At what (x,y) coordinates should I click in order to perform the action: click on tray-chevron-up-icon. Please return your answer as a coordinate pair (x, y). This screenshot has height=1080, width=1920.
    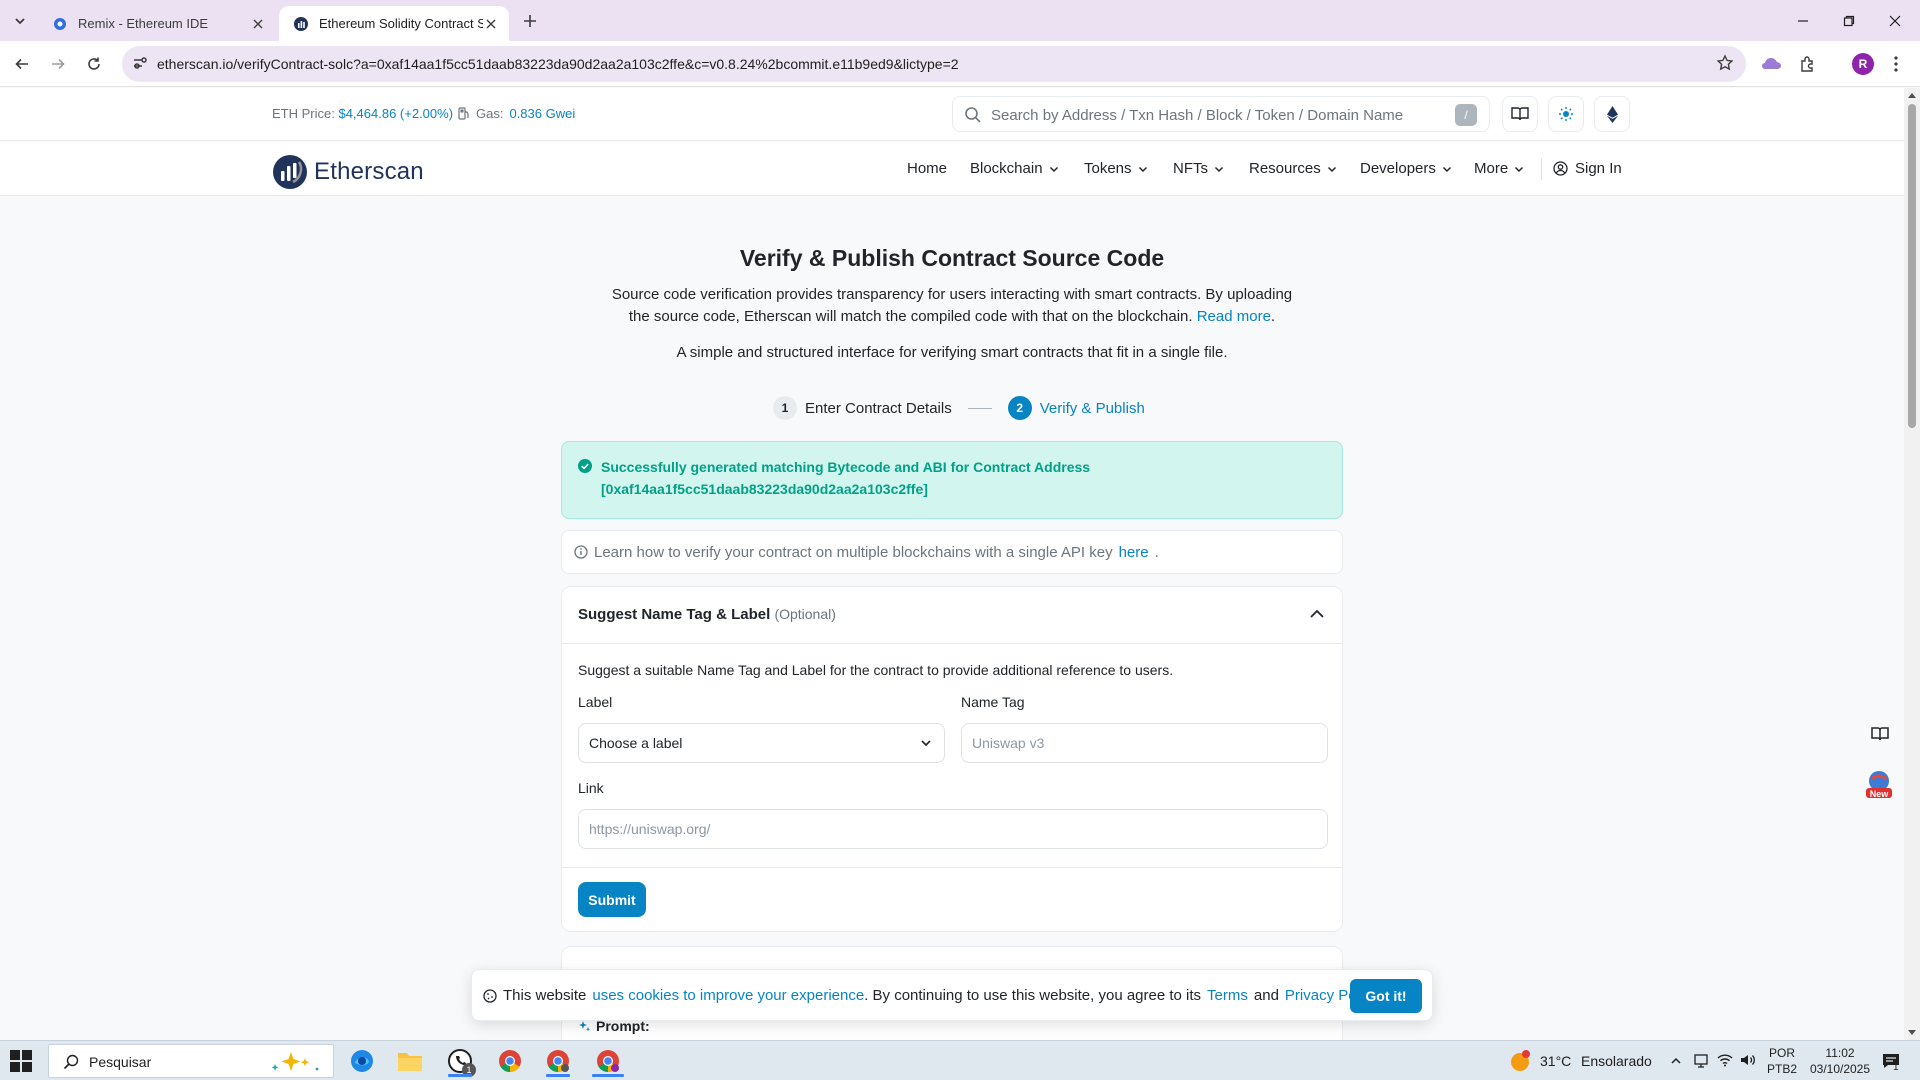
    Looking at the image, I should click on (1676, 1061).